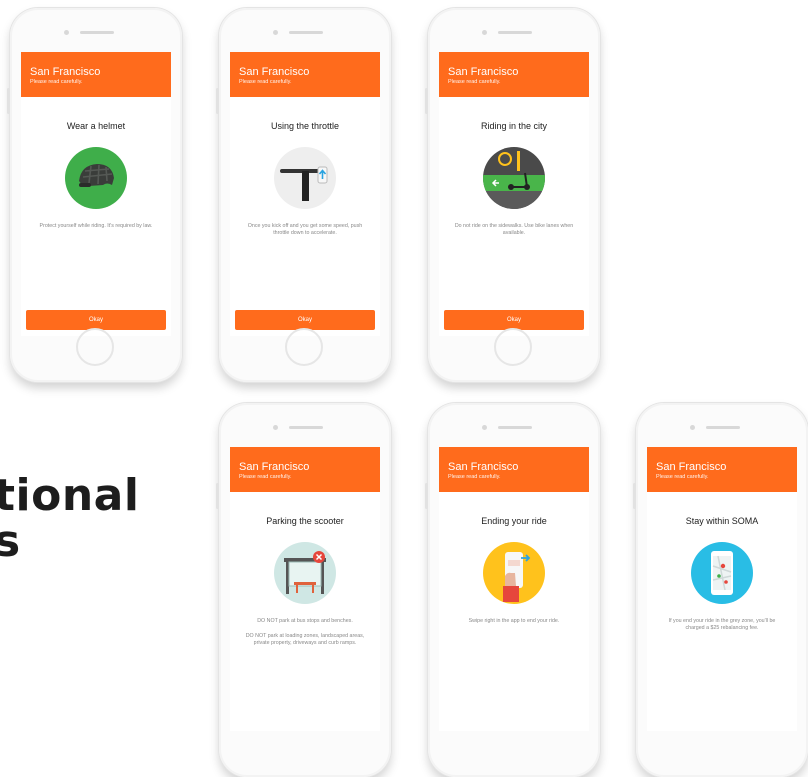 The image size is (808, 777). Describe the element at coordinates (96, 126) in the screenshot. I see `card-title: Wear a helmet` at that location.